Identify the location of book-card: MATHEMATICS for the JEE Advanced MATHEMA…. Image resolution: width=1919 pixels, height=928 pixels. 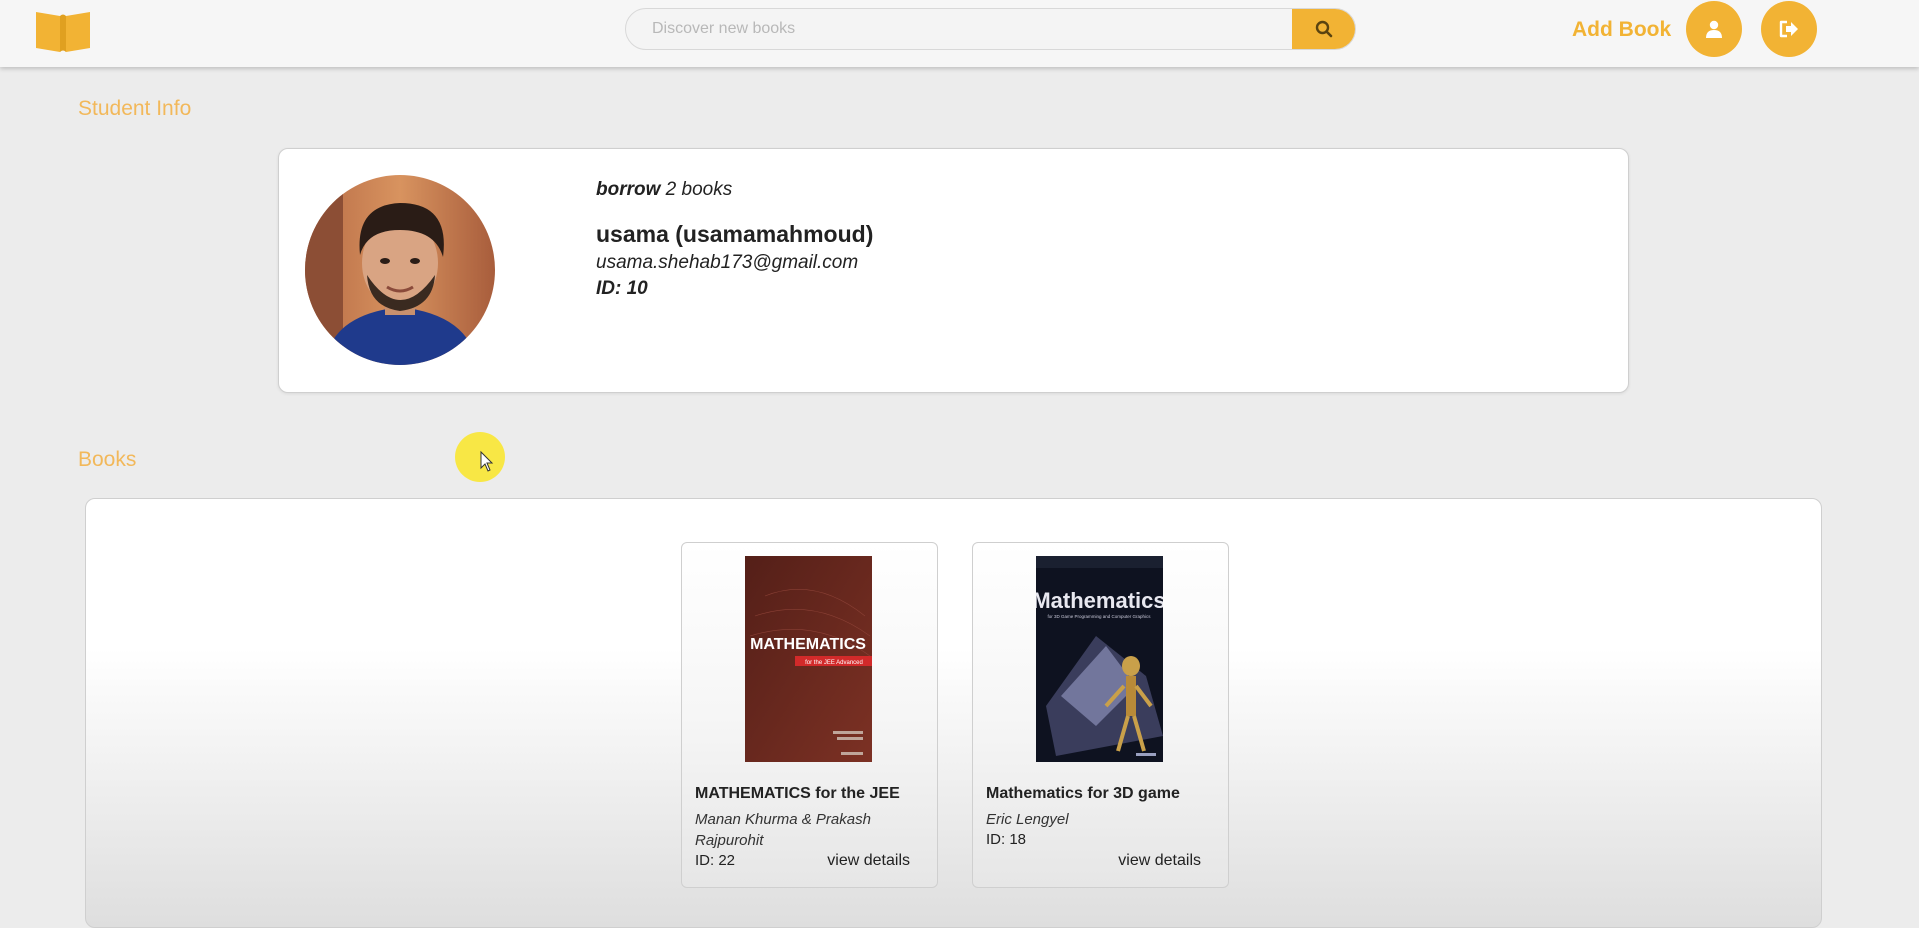
(809, 715).